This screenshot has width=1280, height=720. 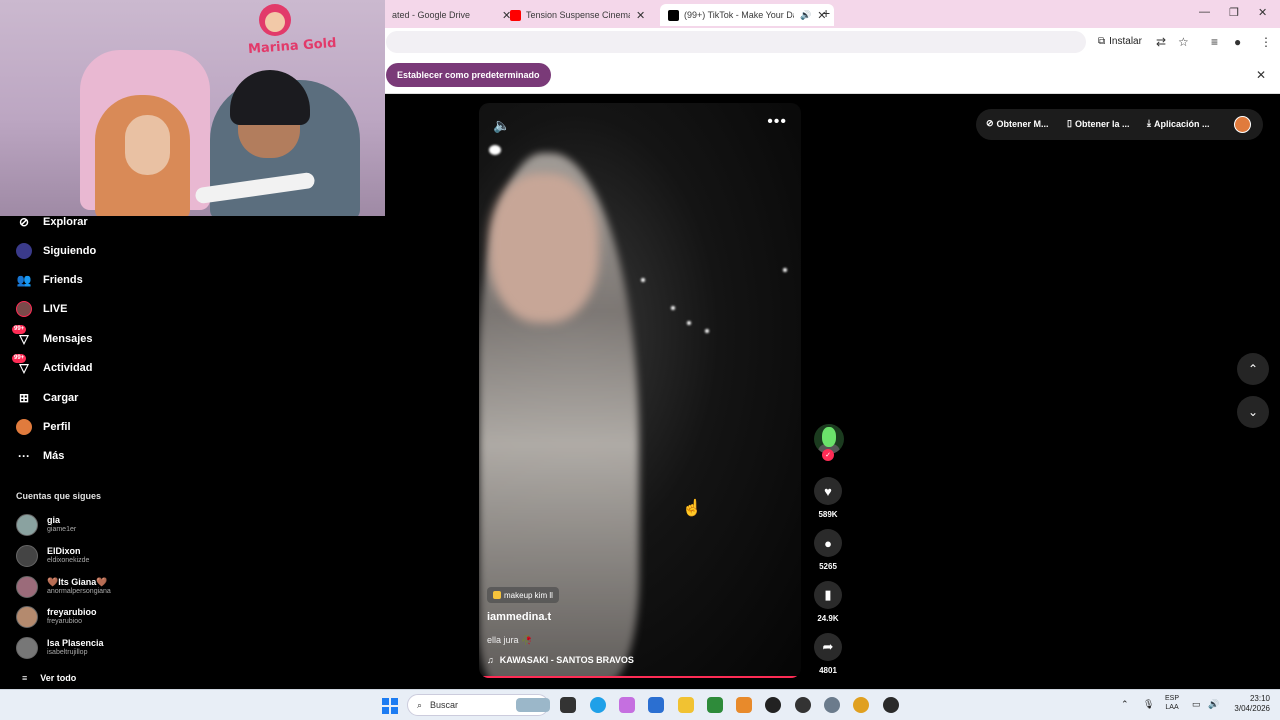 I want to click on more-options-icon: •••, so click(x=777, y=122).